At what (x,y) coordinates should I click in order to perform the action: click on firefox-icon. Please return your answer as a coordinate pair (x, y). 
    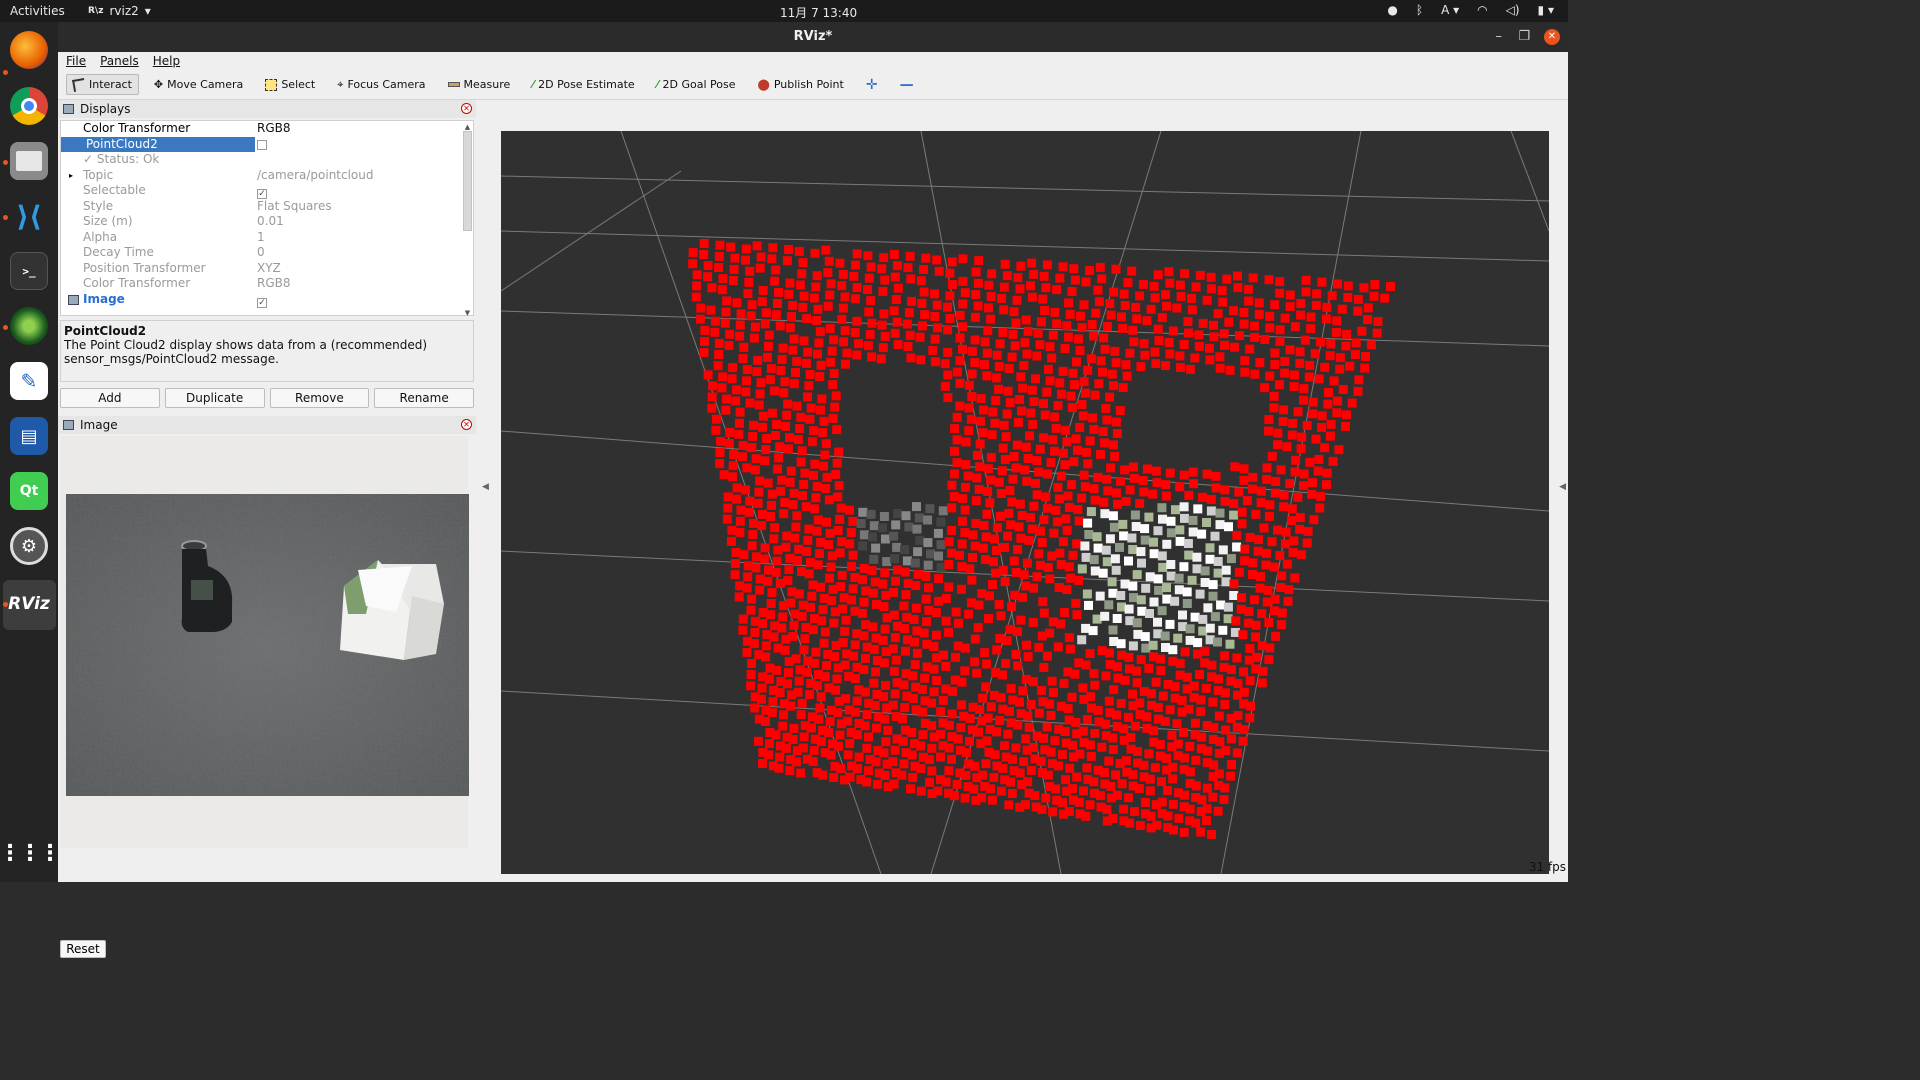
    Looking at the image, I should click on (29, 50).